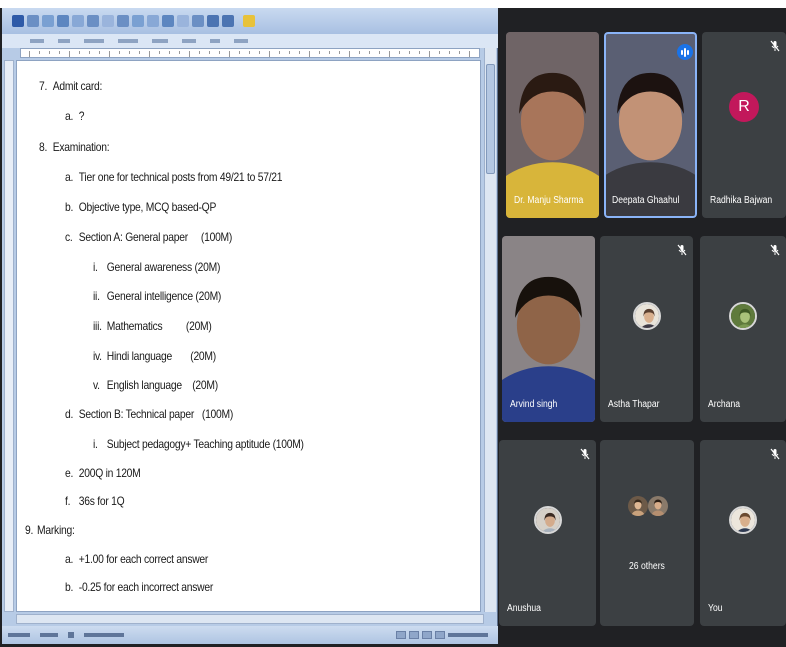 The width and height of the screenshot is (786, 647). What do you see at coordinates (128, 41) in the screenshot?
I see `tab-references` at bounding box center [128, 41].